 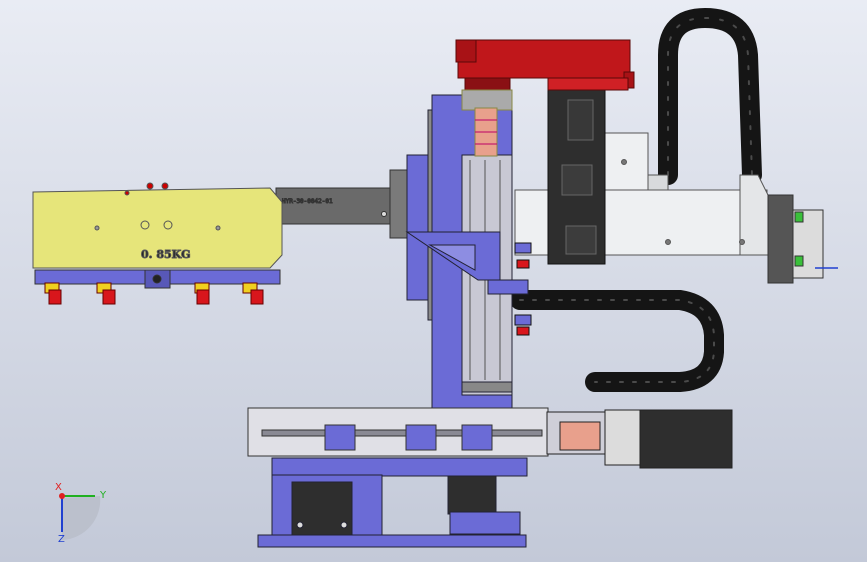 What do you see at coordinates (802, 239) in the screenshot?
I see `end-effector` at bounding box center [802, 239].